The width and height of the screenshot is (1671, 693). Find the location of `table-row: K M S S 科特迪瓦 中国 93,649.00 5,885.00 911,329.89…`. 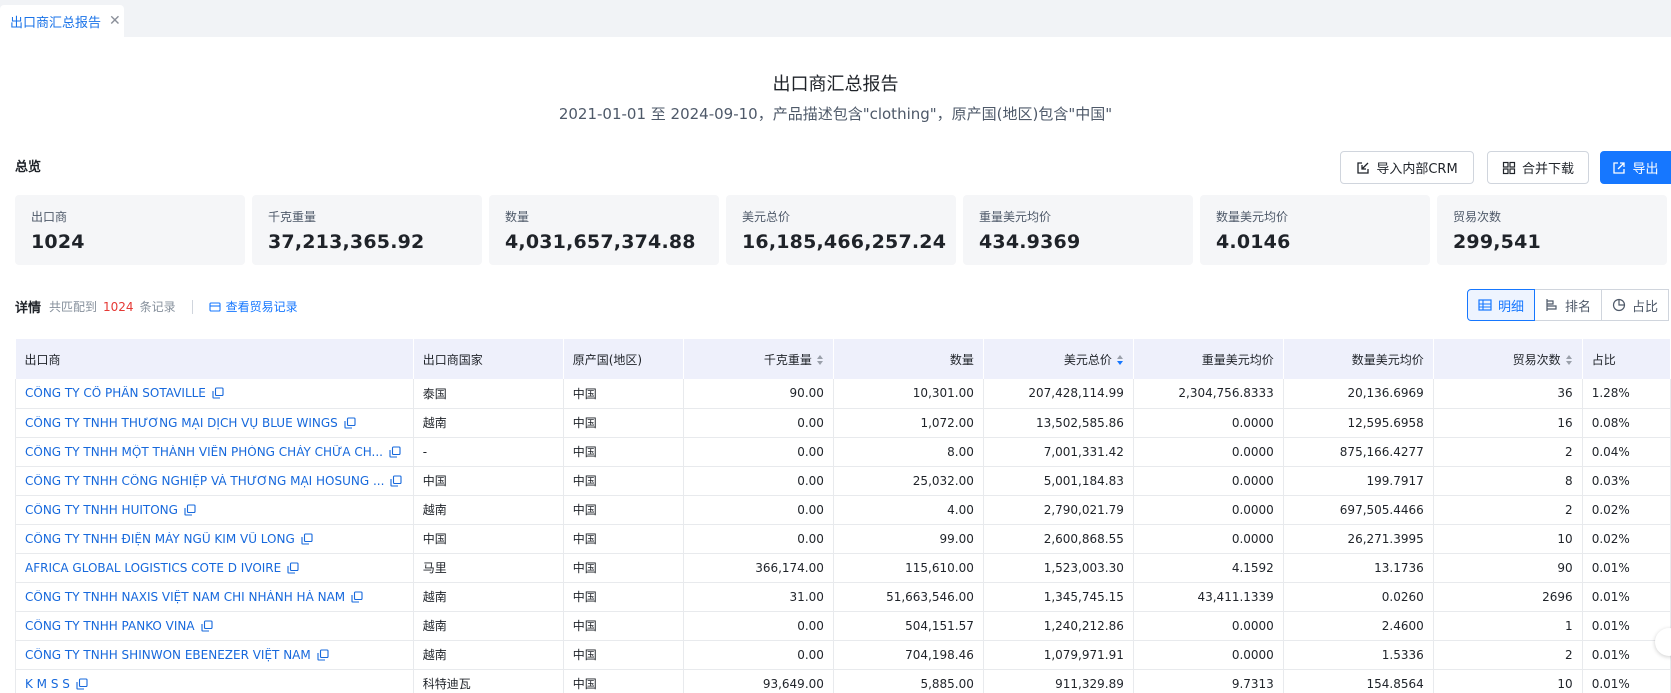

table-row: K M S S 科特迪瓦 中国 93,649.00 5,885.00 911,329.89… is located at coordinates (843, 681).